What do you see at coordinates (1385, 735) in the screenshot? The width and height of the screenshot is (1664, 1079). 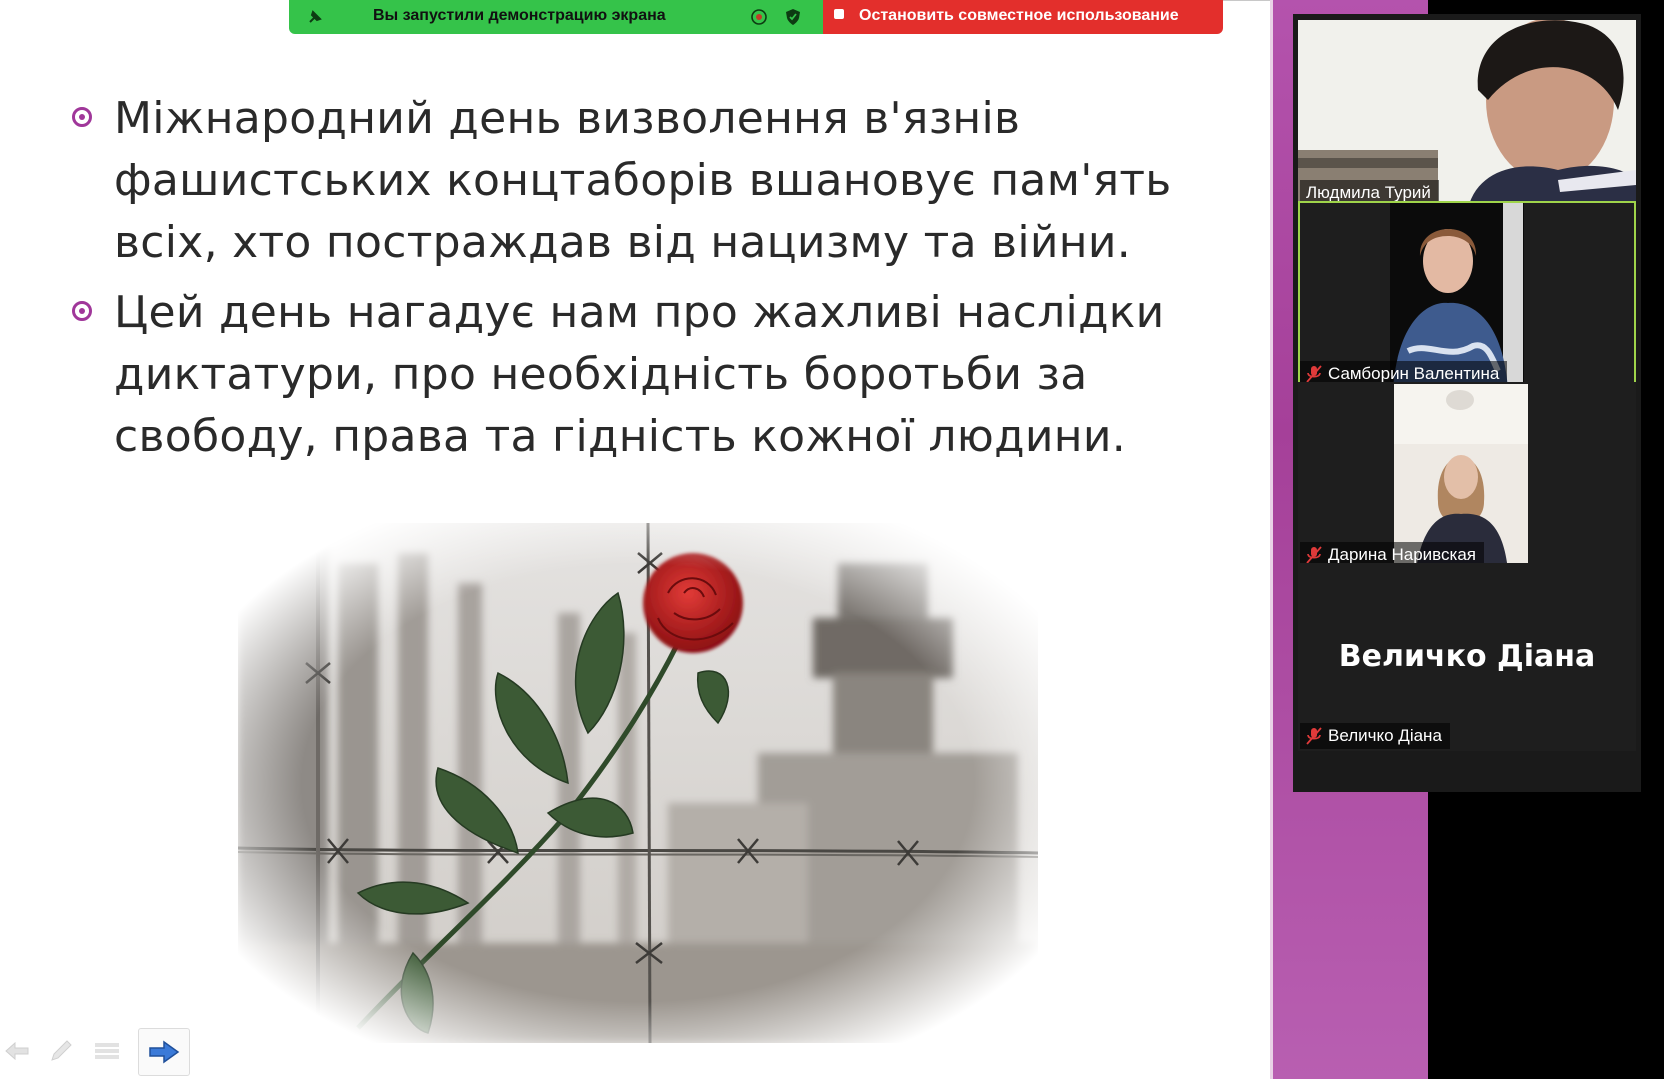 I see `participant-name: Величко Діана` at bounding box center [1385, 735].